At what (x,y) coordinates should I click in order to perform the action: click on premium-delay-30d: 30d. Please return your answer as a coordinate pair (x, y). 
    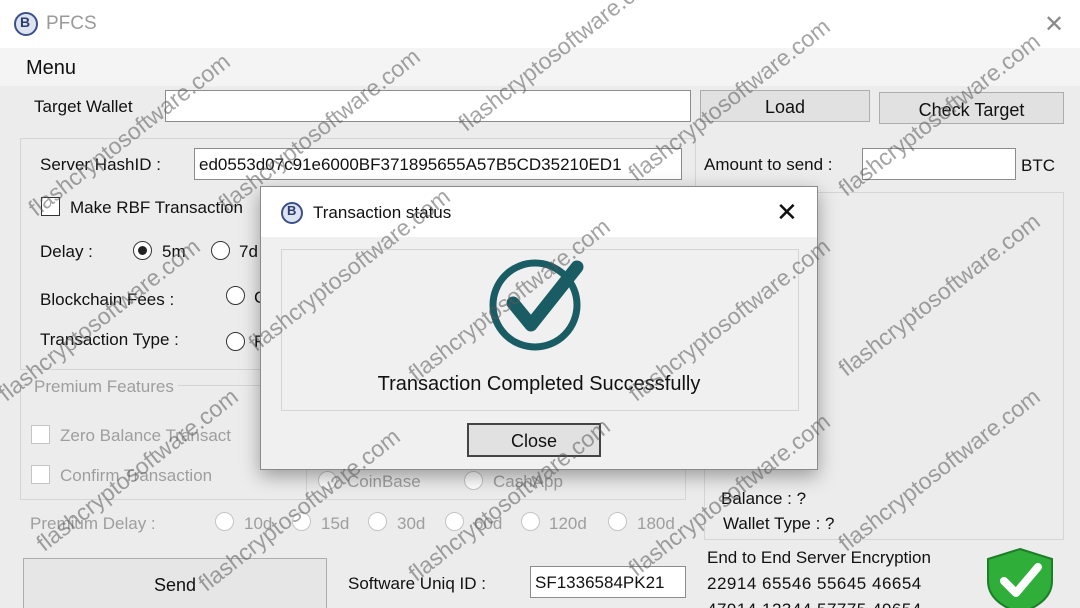
    Looking at the image, I should click on (411, 523).